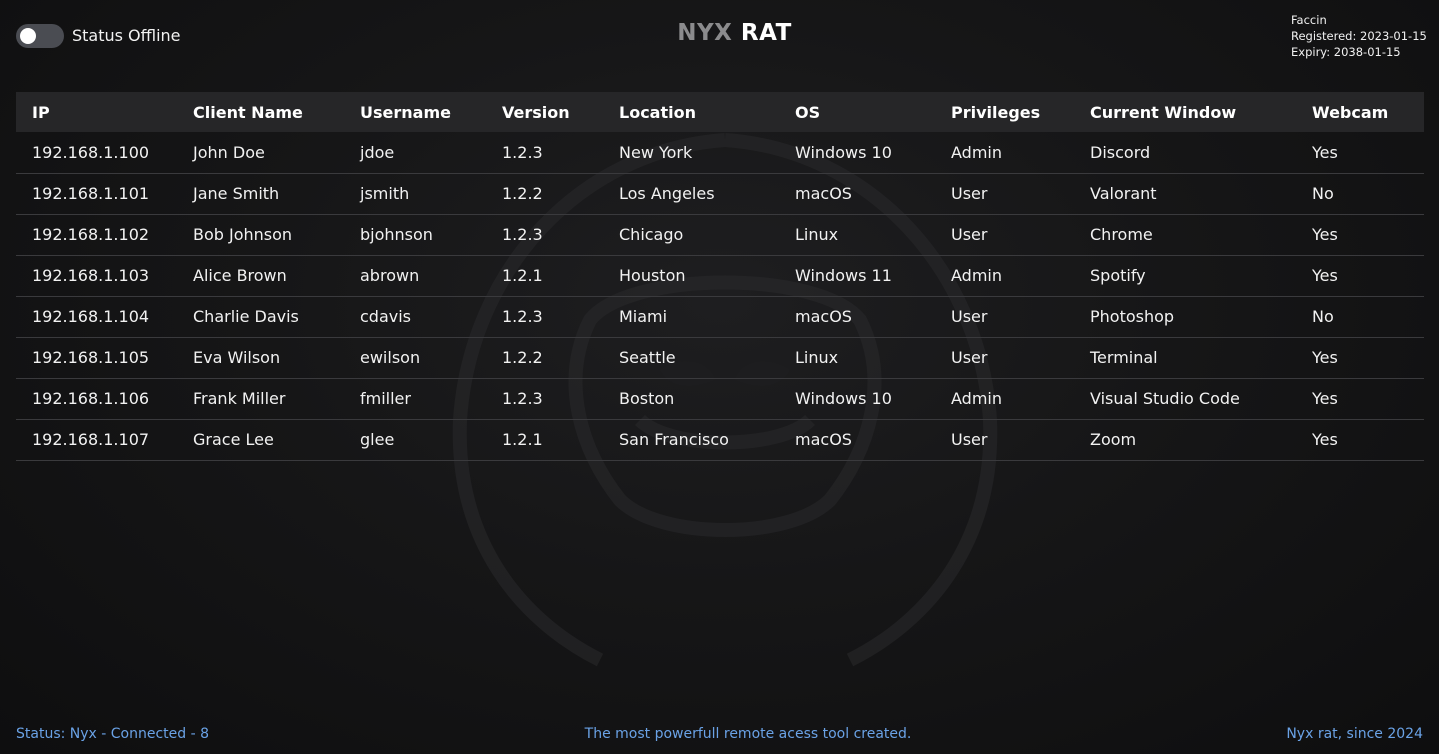 The width and height of the screenshot is (1439, 754). What do you see at coordinates (260, 276) in the screenshot?
I see `table-cell: Alice Brown` at bounding box center [260, 276].